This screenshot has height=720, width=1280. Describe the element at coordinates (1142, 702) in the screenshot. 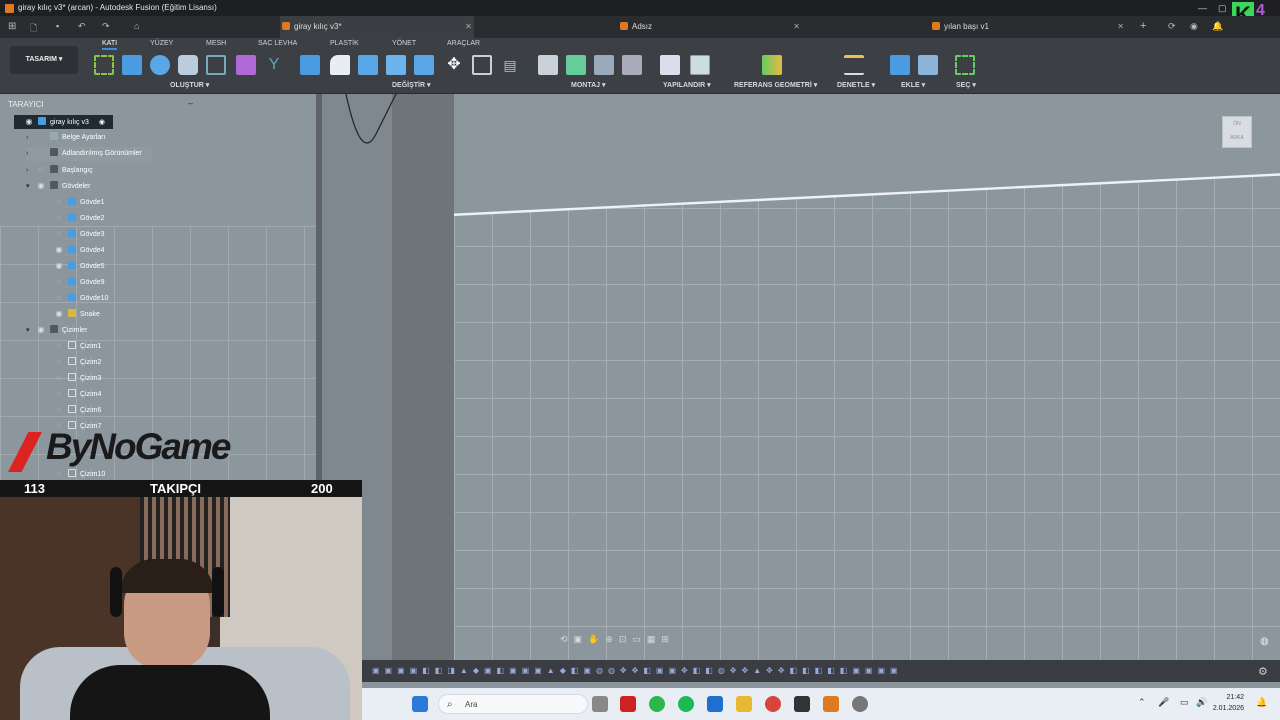

I see `tray-expand-icon: ⌃` at that location.